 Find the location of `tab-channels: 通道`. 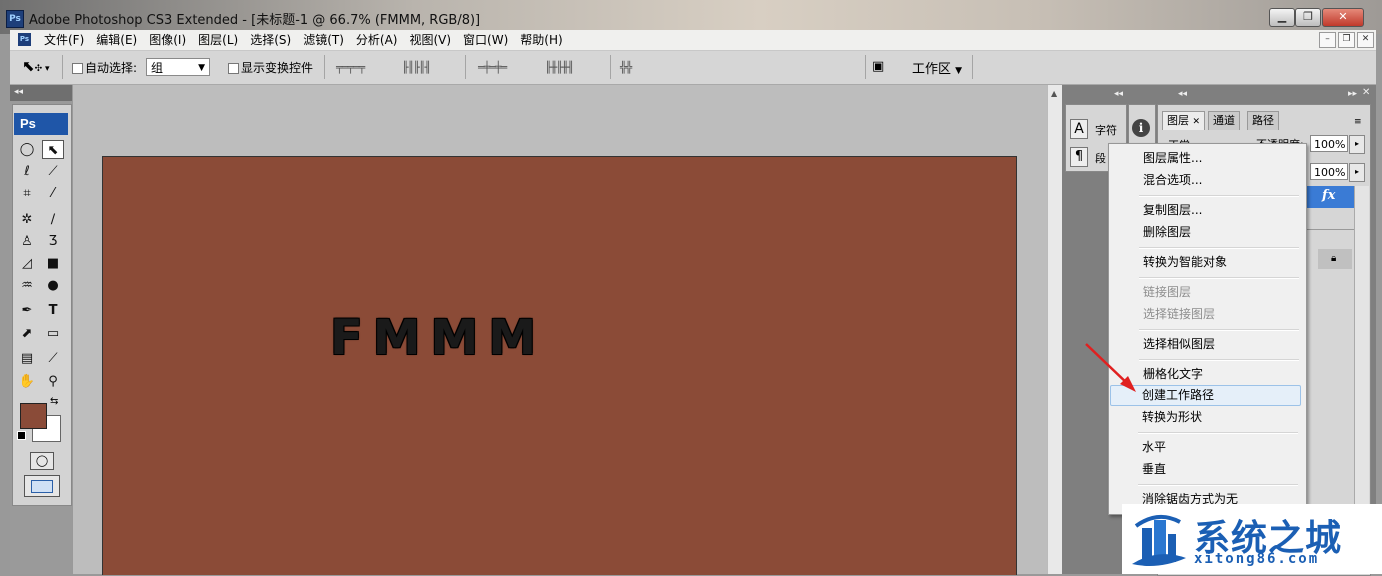

tab-channels: 通道 is located at coordinates (1224, 120).